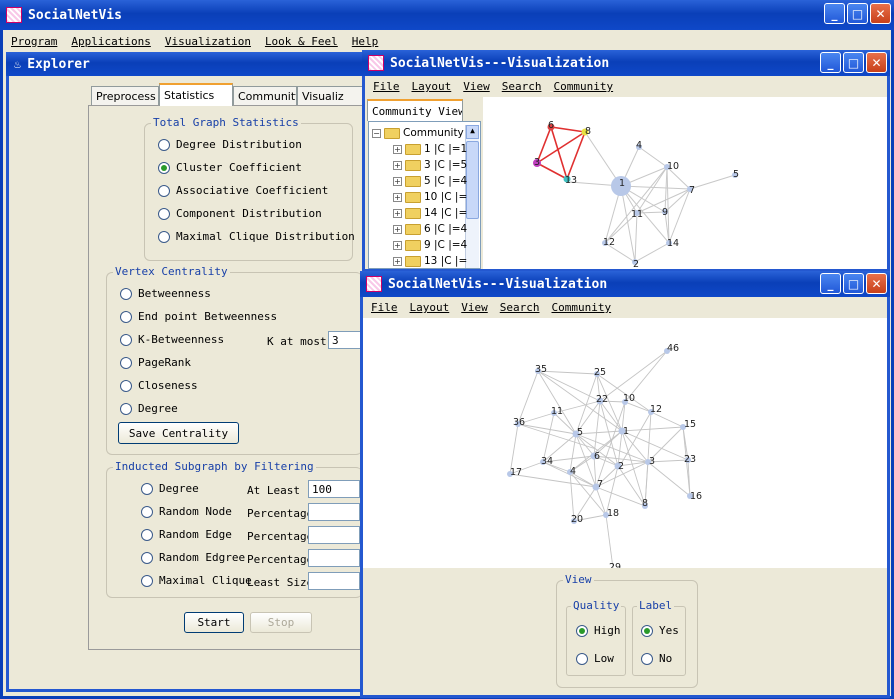  What do you see at coordinates (198, 316) in the screenshot?
I see `opt-endpoint-betweenness: End point Betweenness` at bounding box center [198, 316].